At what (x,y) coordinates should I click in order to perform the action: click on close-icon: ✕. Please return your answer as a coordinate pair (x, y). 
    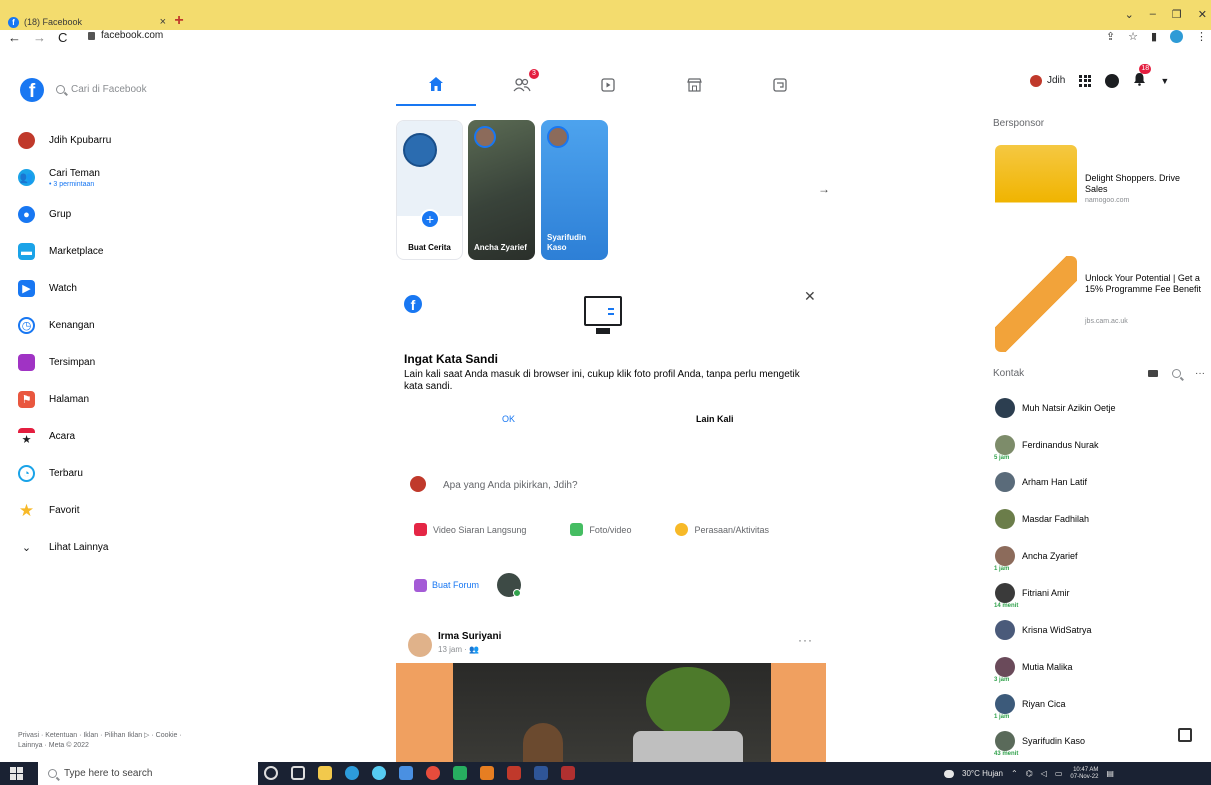
    Looking at the image, I should click on (810, 296).